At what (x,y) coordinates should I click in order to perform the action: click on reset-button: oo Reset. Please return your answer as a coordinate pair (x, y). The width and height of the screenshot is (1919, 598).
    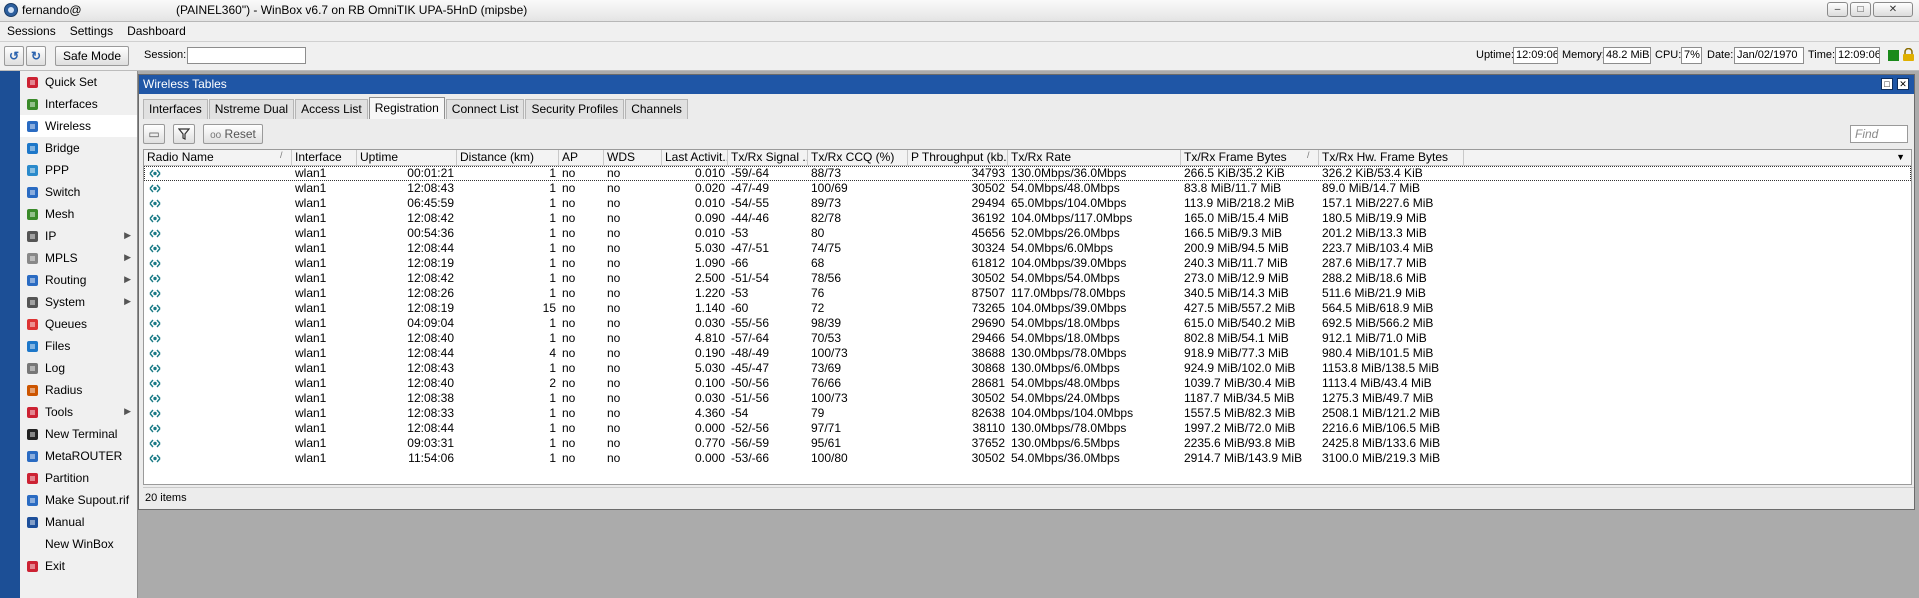
    Looking at the image, I should click on (233, 134).